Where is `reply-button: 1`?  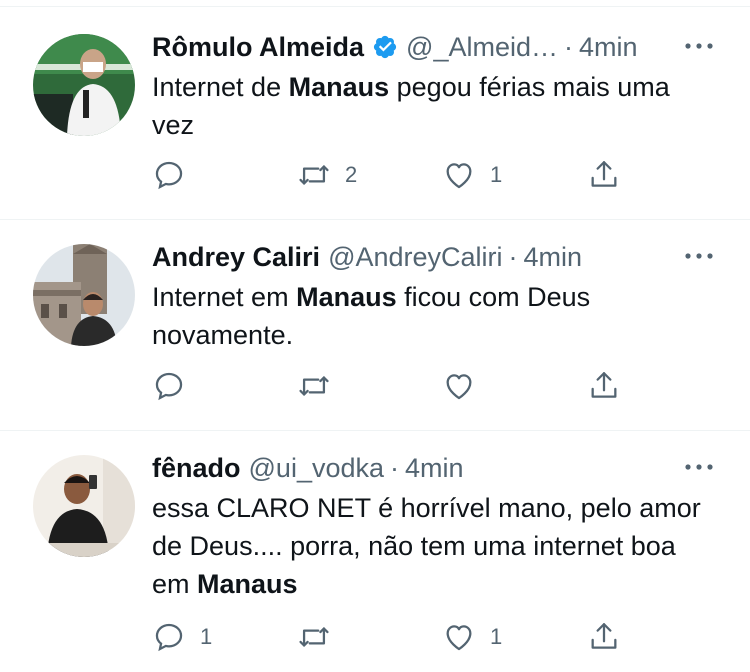
reply-button: 1 is located at coordinates (182, 637).